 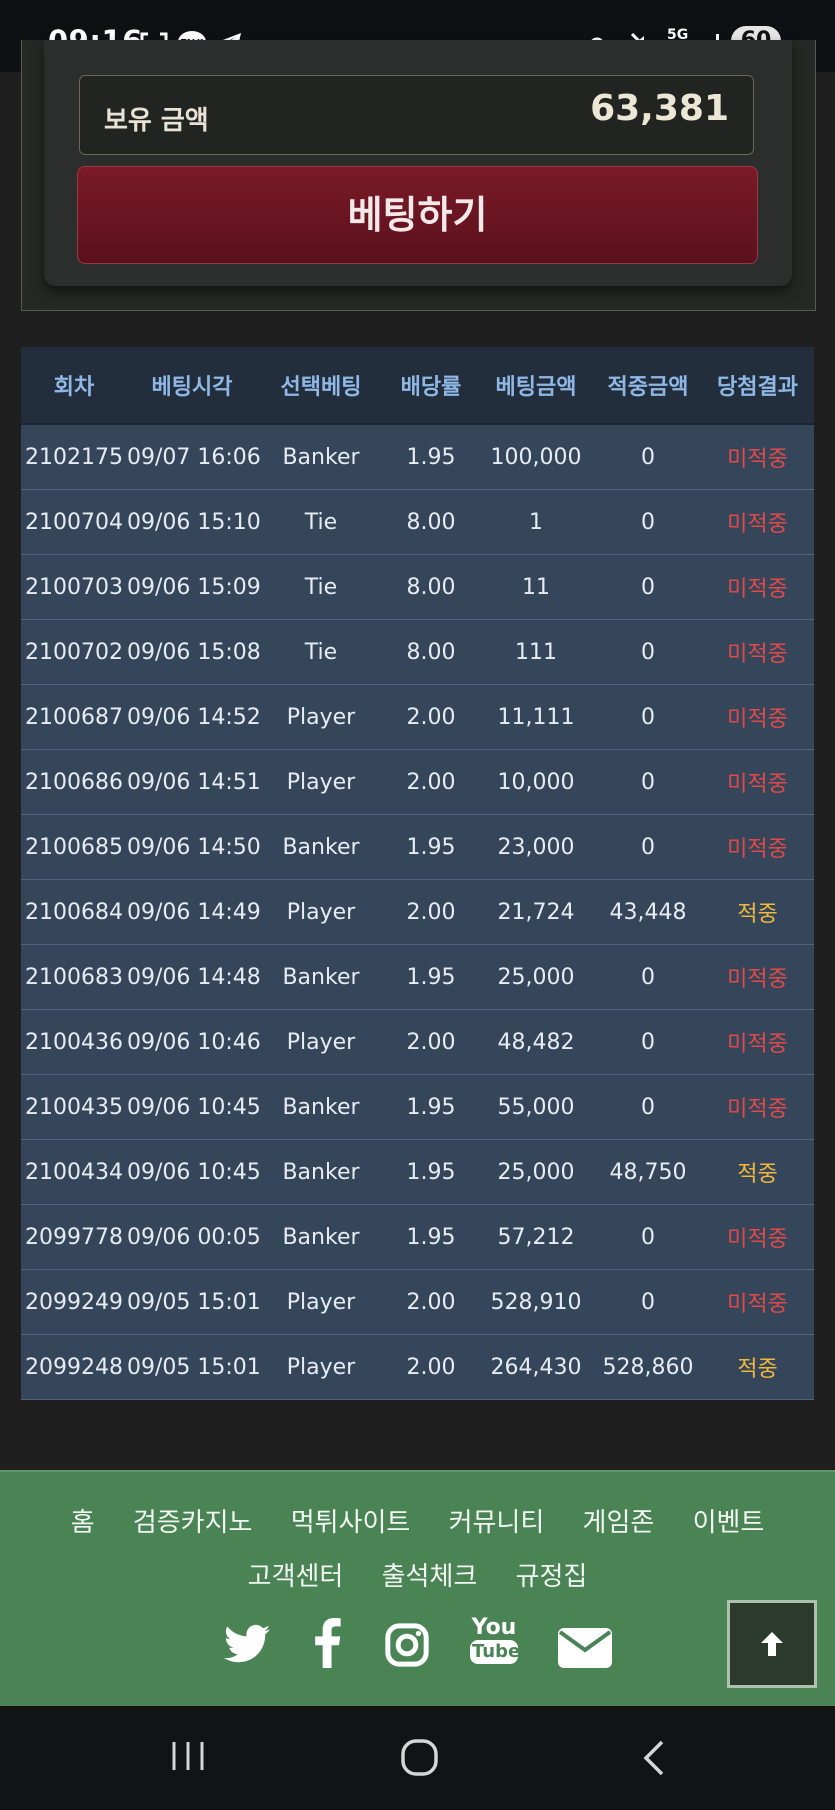 What do you see at coordinates (74, 717) in the screenshot?
I see `cell-round: 2100687` at bounding box center [74, 717].